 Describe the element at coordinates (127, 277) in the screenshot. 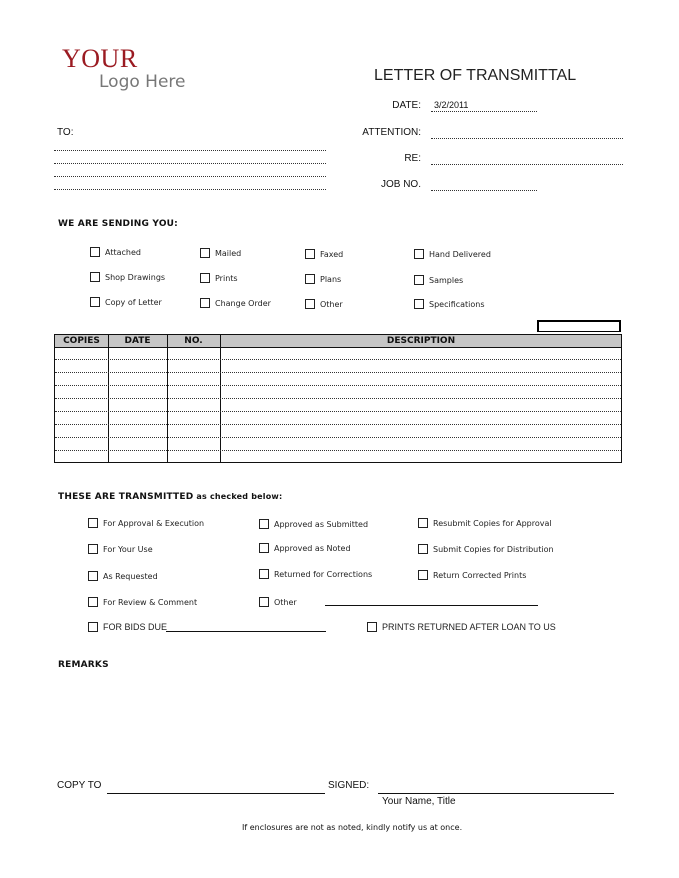

I see `checkbox-shop-drawings: Shop Drawings` at that location.